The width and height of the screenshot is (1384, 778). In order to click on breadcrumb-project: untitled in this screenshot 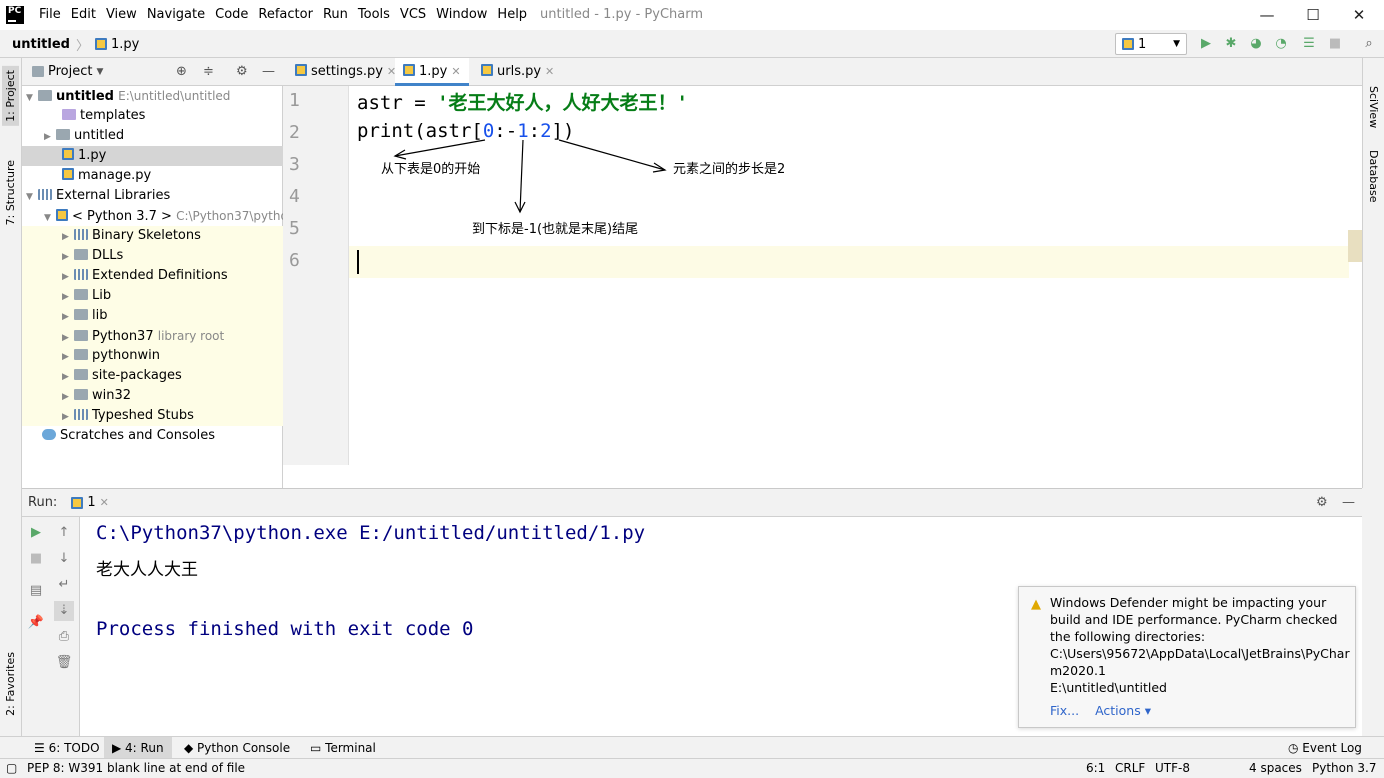, I will do `click(41, 44)`.